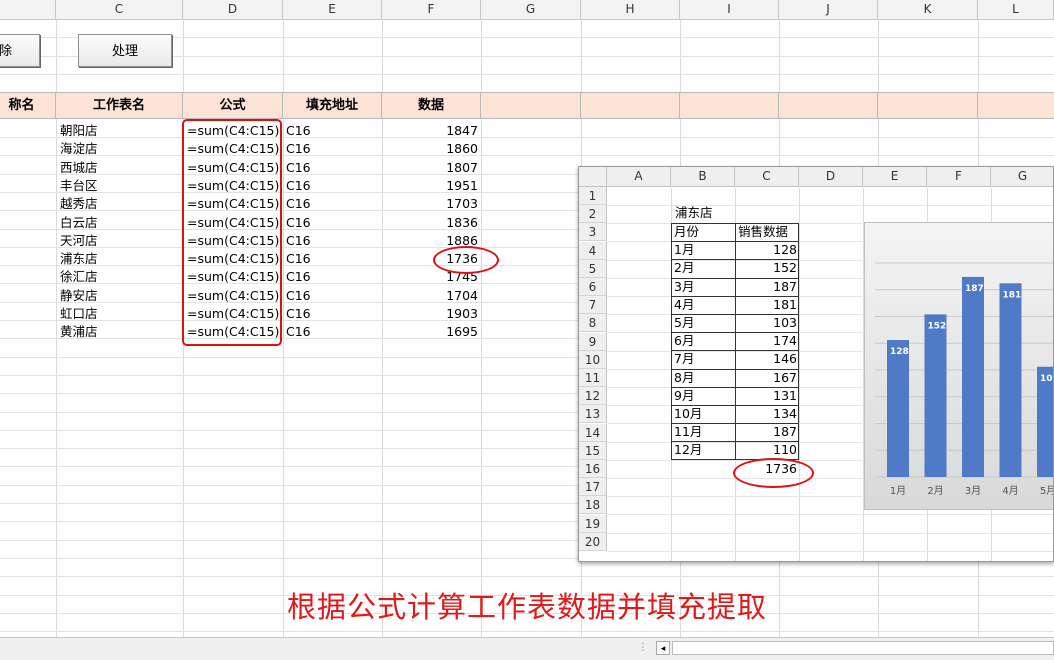 The height and width of the screenshot is (660, 1054). I want to click on embed-row-header: 6, so click(593, 287).